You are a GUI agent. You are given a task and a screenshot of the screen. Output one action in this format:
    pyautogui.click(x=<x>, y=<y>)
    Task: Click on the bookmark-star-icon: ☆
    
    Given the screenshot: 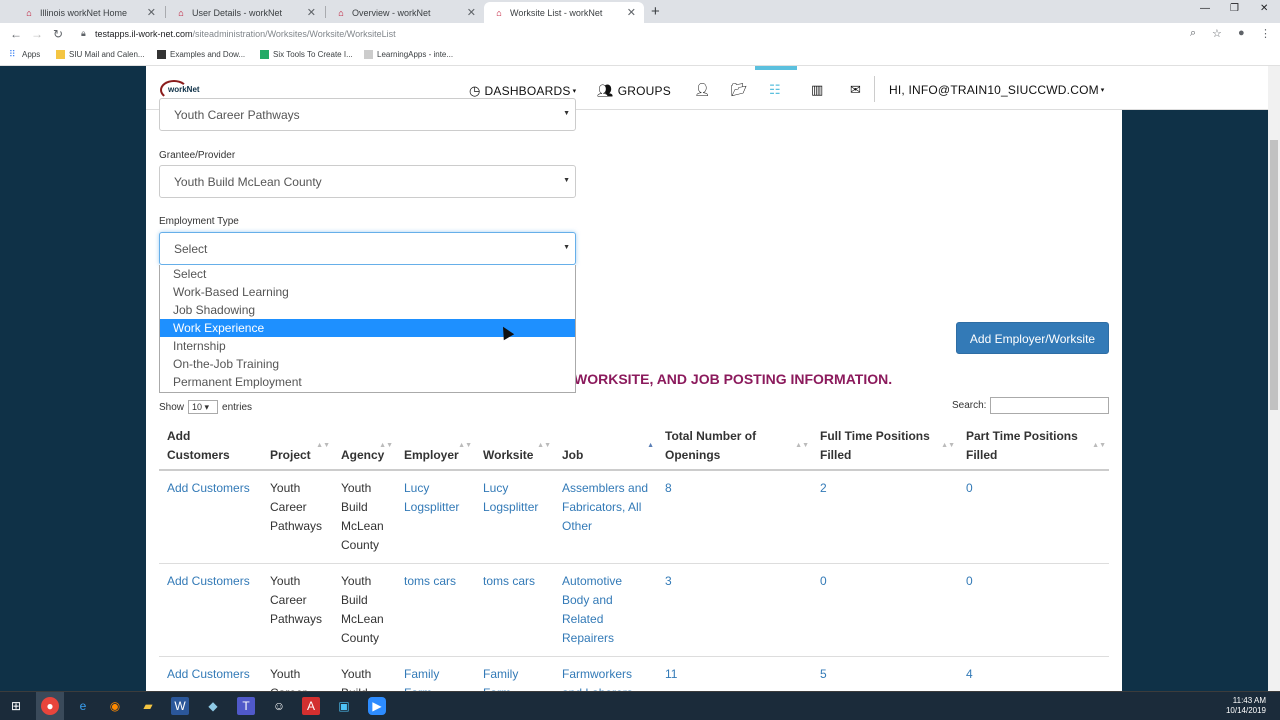 What is the action you would take?
    pyautogui.click(x=1217, y=33)
    